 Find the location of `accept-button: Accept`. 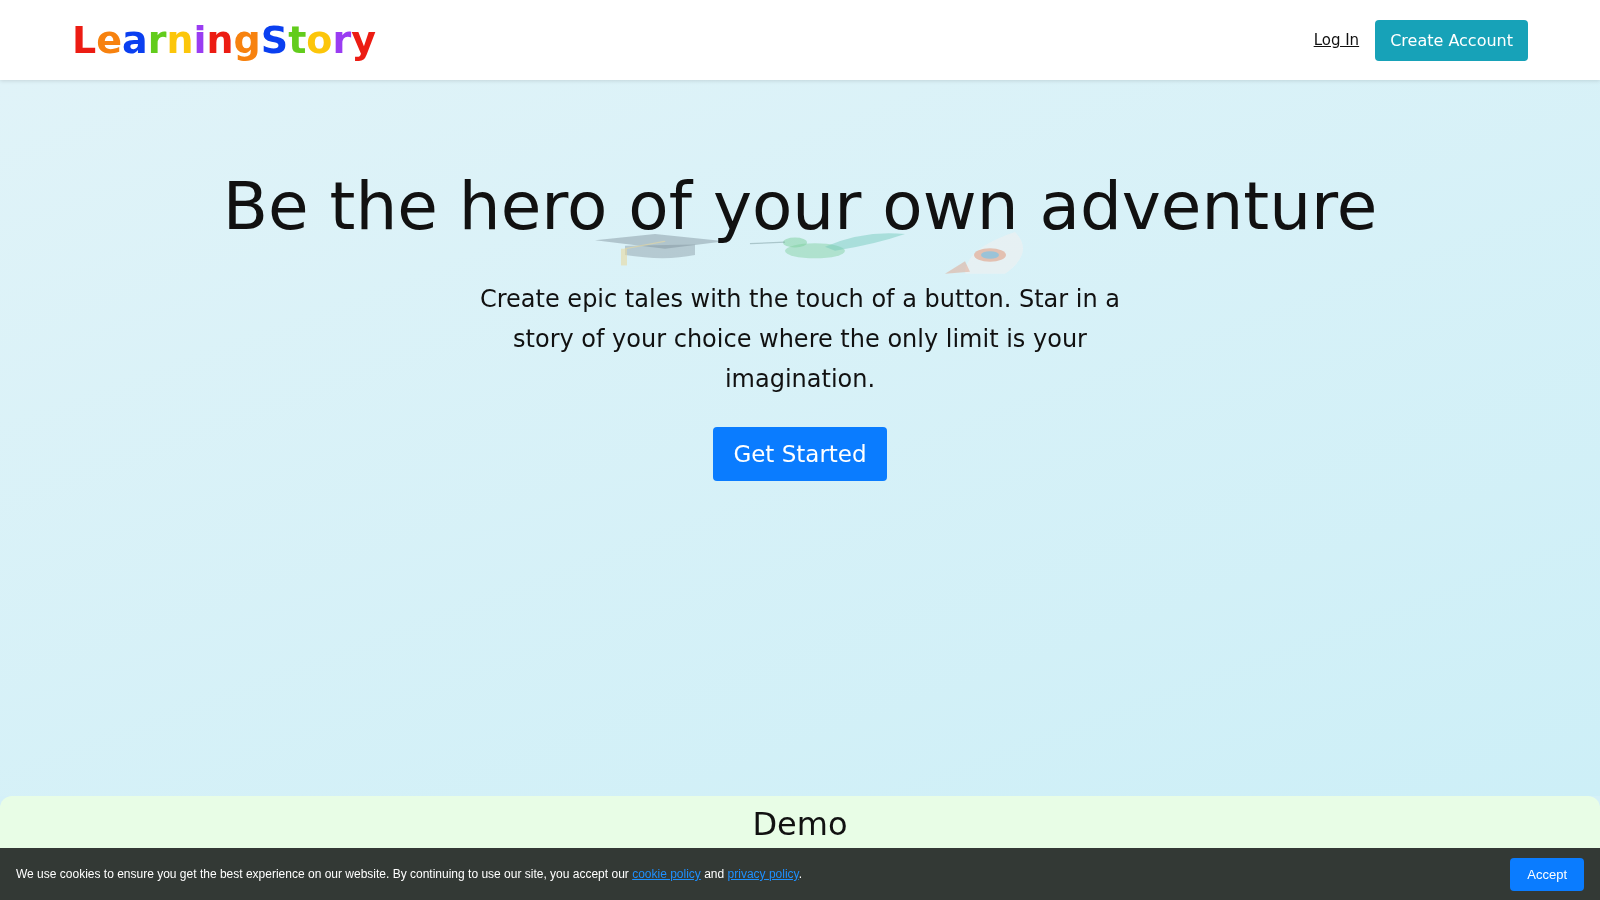

accept-button: Accept is located at coordinates (1547, 874).